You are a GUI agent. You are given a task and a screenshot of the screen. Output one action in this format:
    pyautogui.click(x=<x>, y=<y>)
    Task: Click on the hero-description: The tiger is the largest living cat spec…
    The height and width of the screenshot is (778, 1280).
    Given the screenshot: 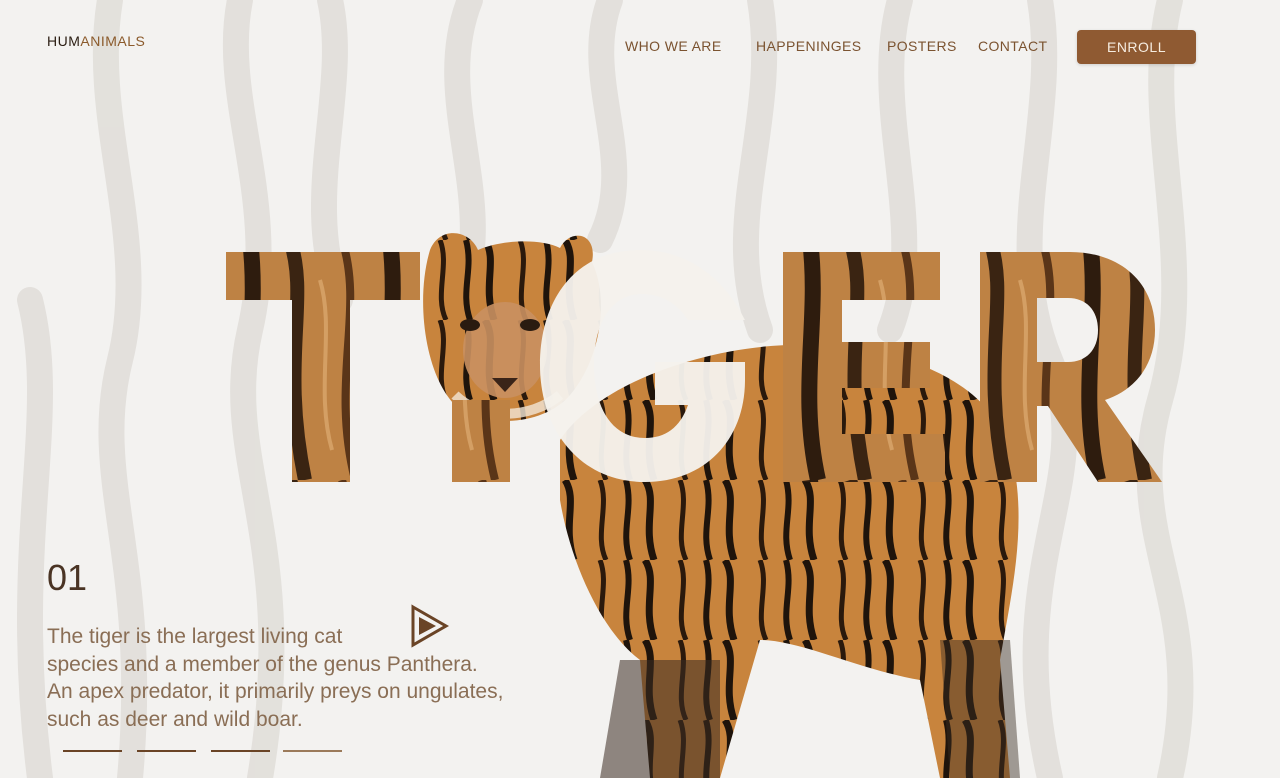 What is the action you would take?
    pyautogui.click(x=317, y=678)
    